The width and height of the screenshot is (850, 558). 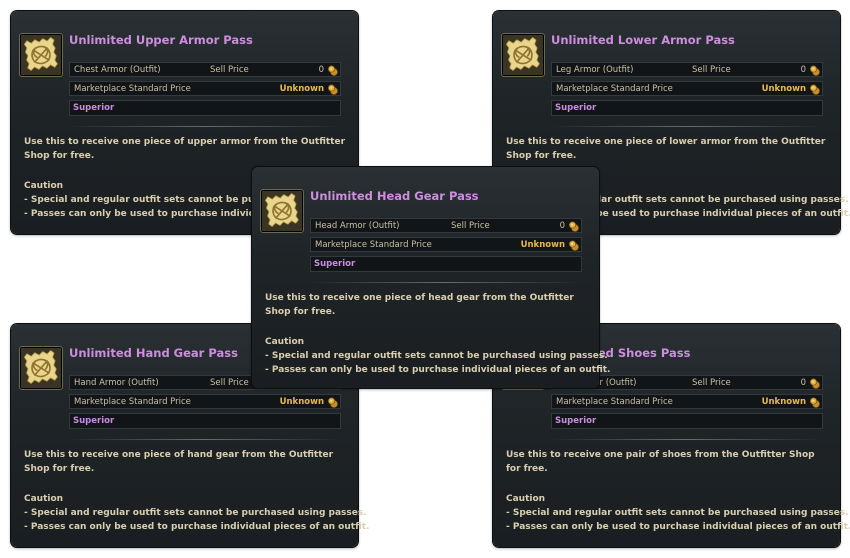 What do you see at coordinates (687, 69) in the screenshot?
I see `slot-sell-row: Leg Armor (Outfit) Sell Price 0` at bounding box center [687, 69].